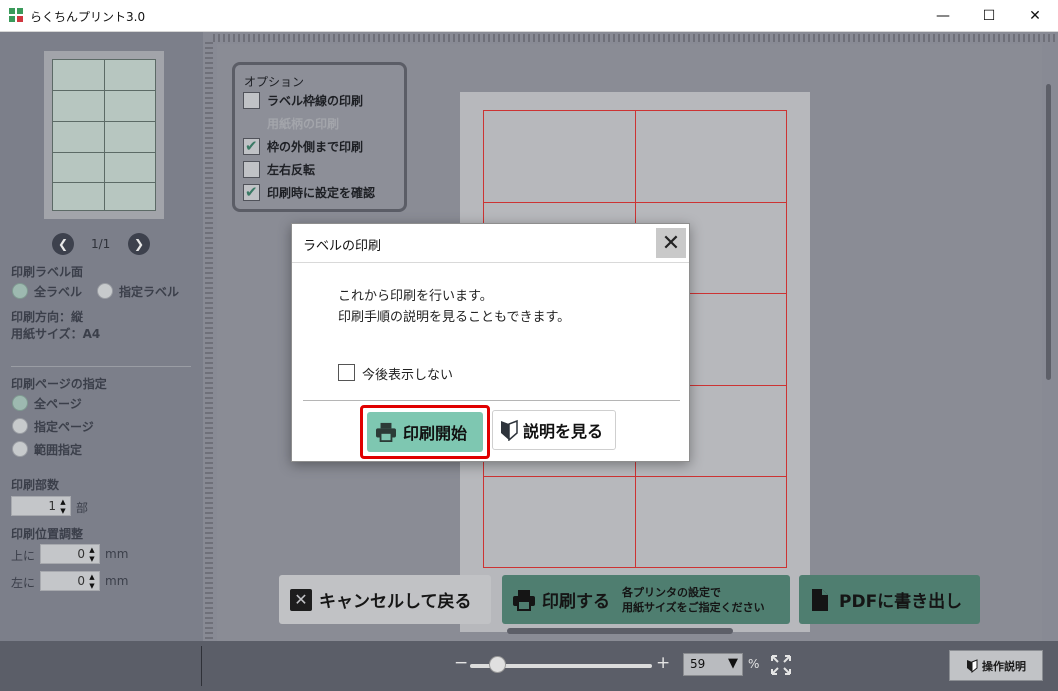 The image size is (1058, 691). Describe the element at coordinates (58, 291) in the screenshot. I see `radio-all-labels-label: 全ラベル` at that location.